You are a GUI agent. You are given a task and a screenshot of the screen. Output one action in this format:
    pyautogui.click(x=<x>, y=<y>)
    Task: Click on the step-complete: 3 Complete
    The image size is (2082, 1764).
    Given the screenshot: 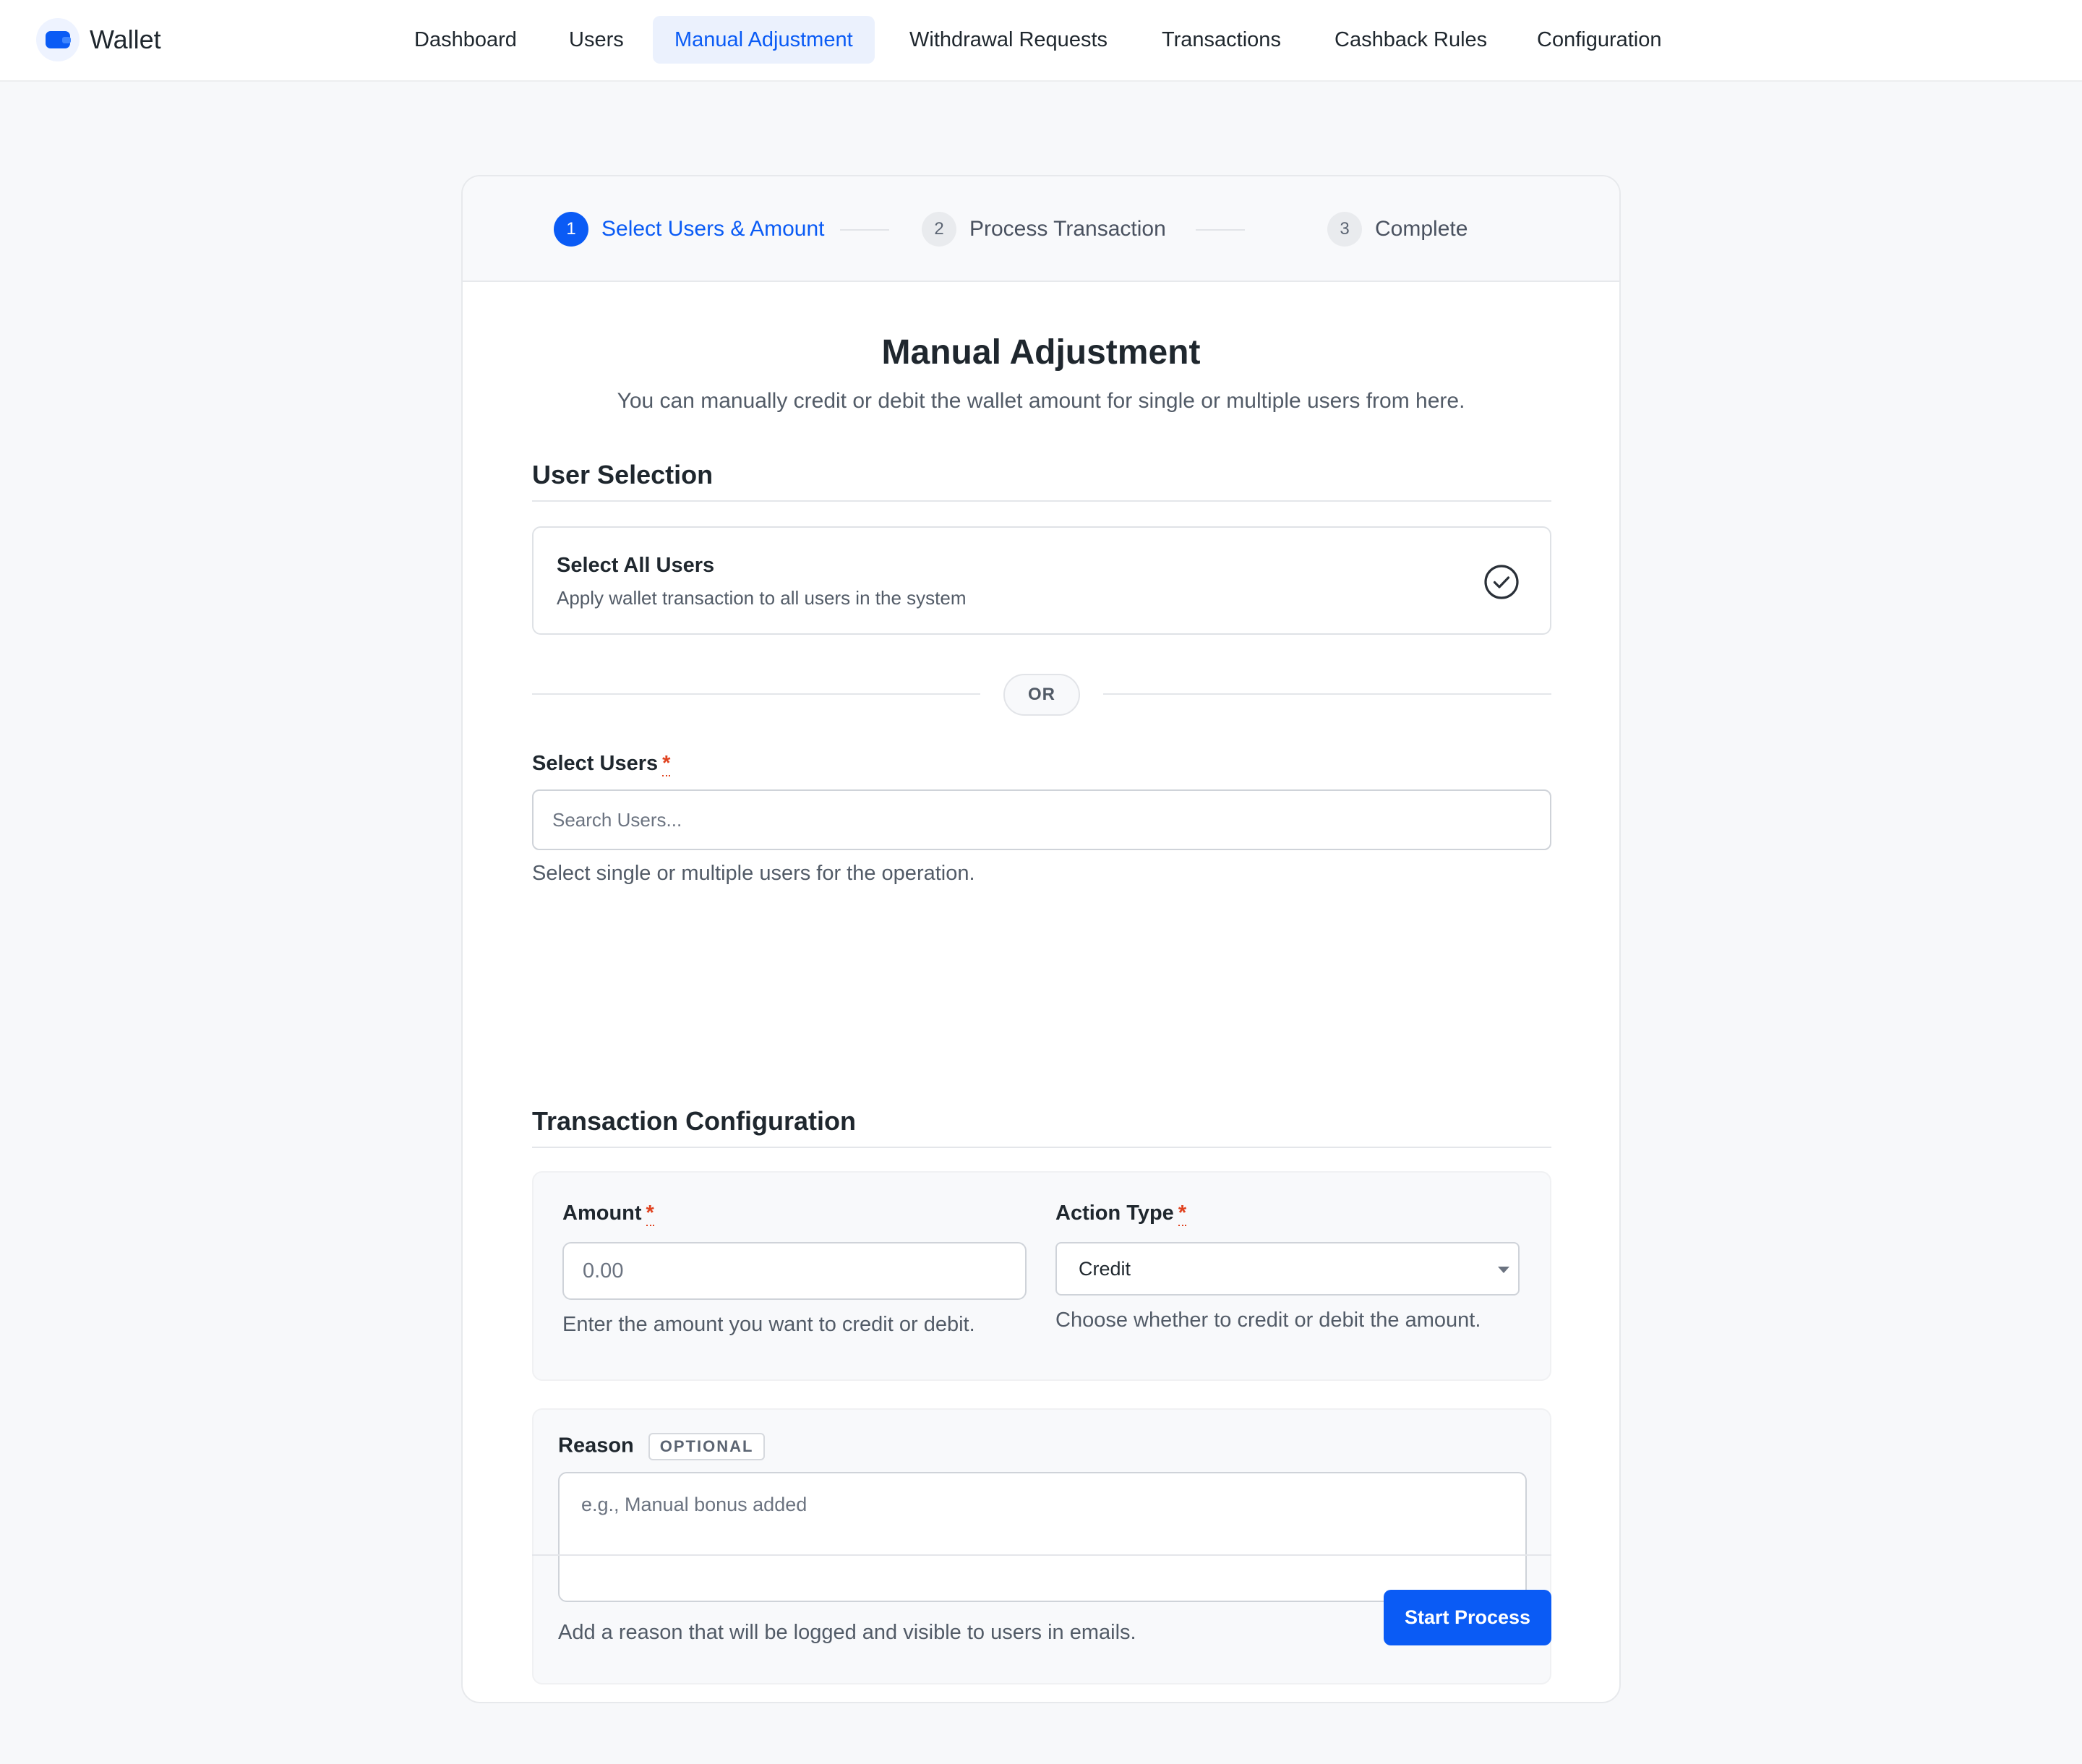 What is the action you would take?
    pyautogui.click(x=1398, y=229)
    